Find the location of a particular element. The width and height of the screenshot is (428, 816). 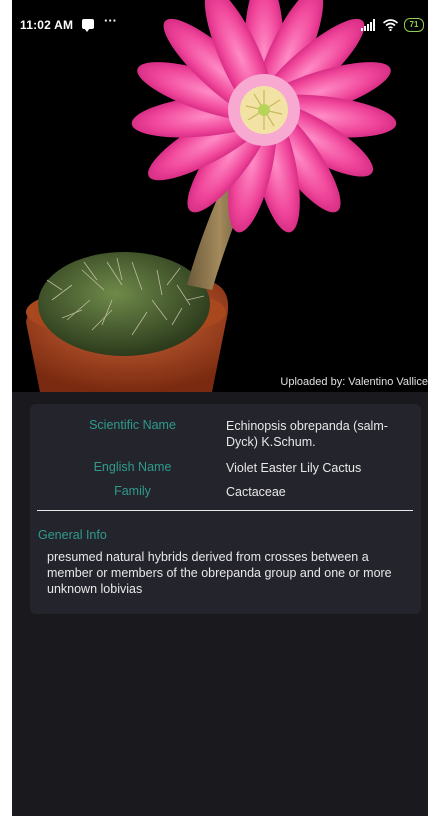

more-notifications-icon: ··· is located at coordinates (110, 20).